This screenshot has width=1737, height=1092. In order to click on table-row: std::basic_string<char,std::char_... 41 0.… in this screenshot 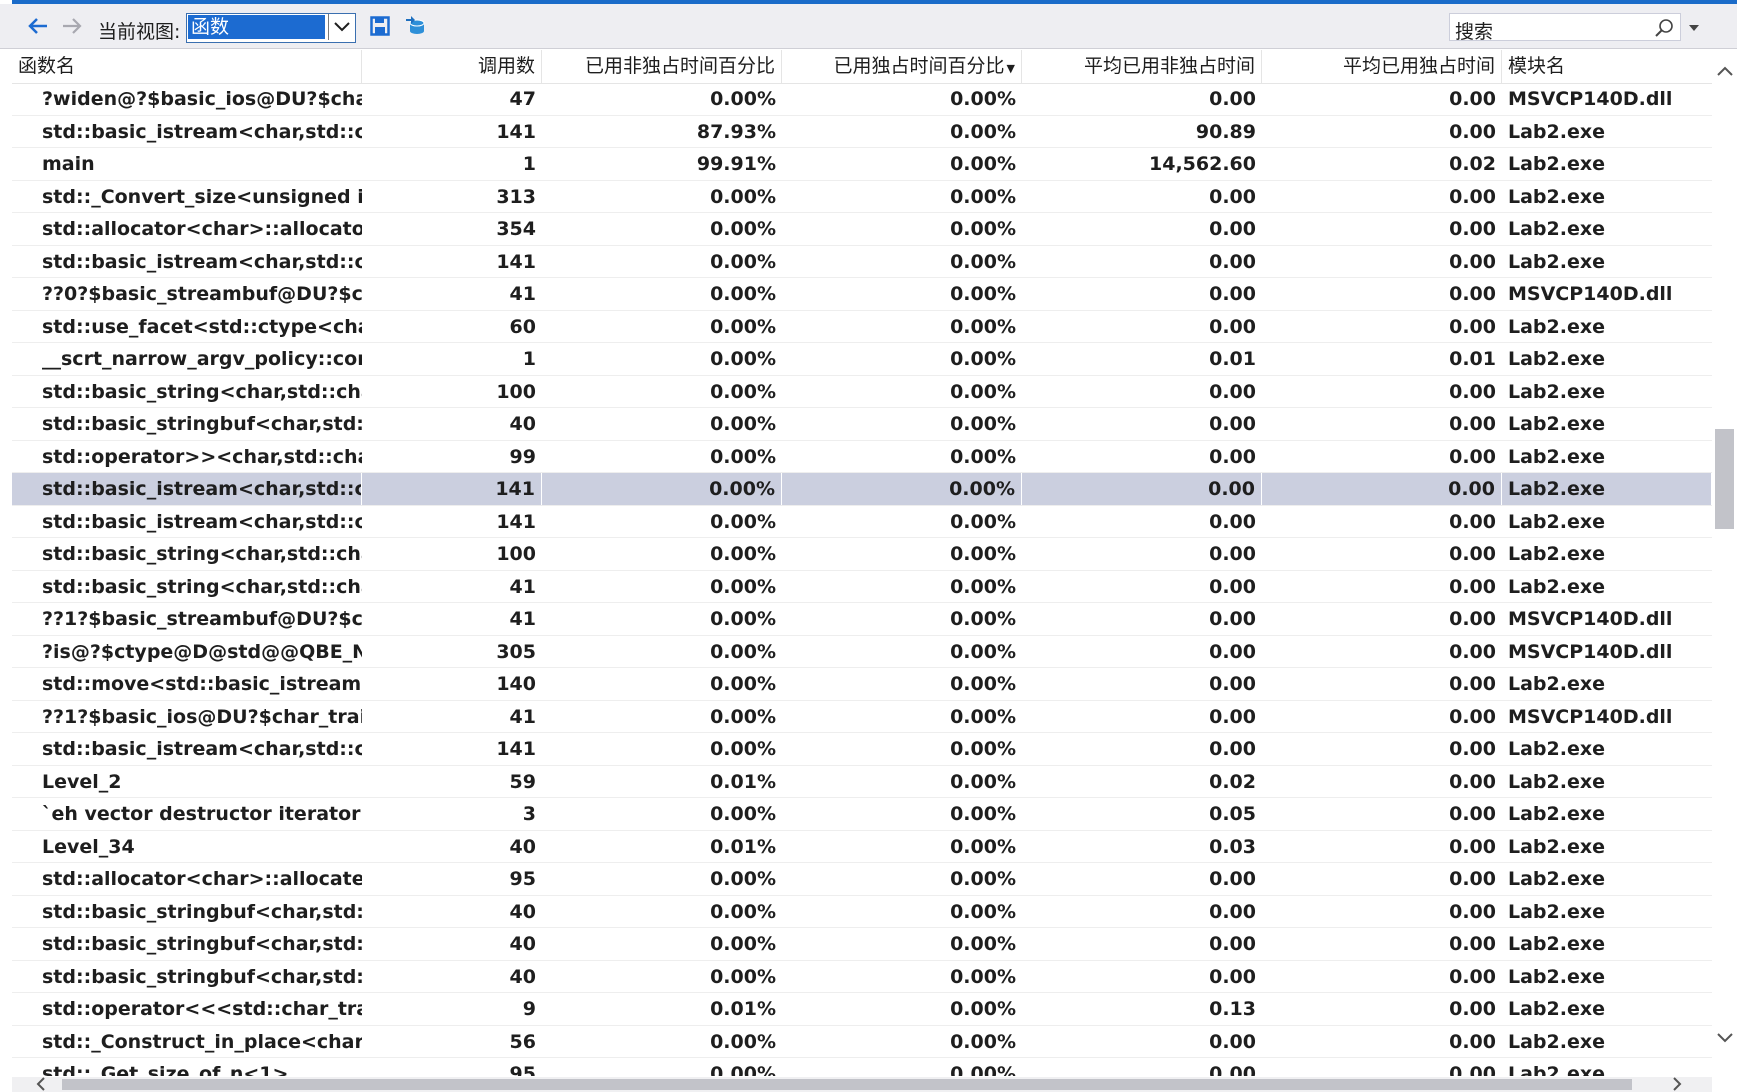, I will do `click(862, 587)`.